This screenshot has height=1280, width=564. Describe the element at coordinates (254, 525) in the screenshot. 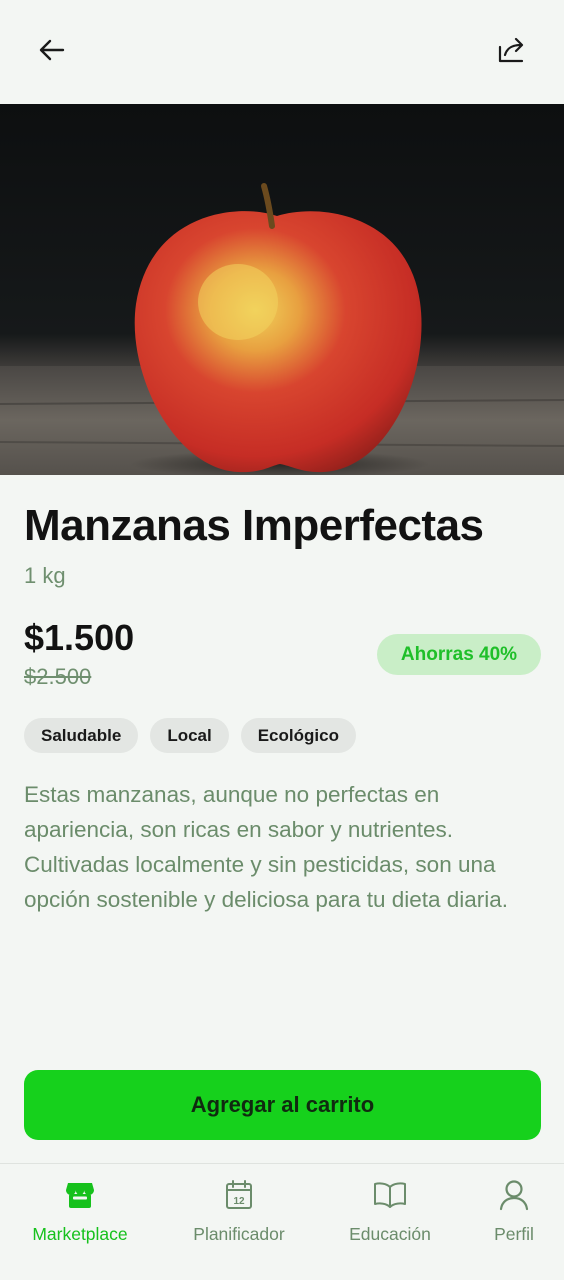

I see `product-title: Manzanas Imperfectas` at that location.